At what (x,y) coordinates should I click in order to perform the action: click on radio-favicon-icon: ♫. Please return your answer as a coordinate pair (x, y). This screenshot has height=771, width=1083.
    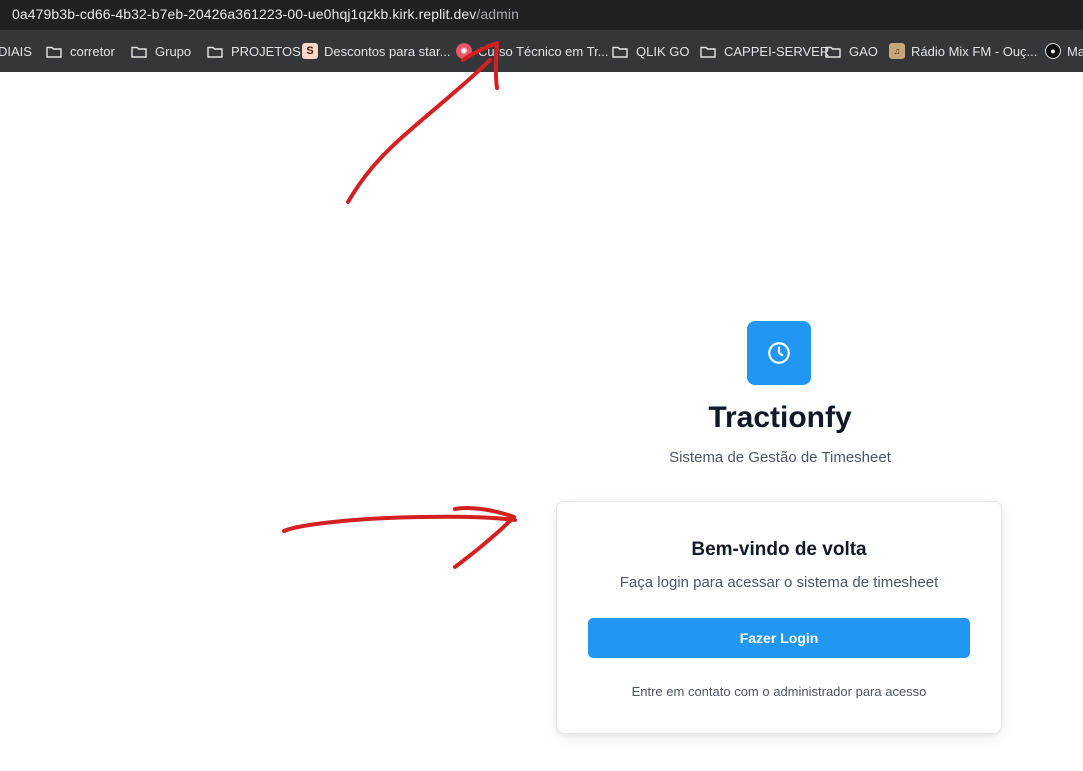
    Looking at the image, I should click on (897, 51).